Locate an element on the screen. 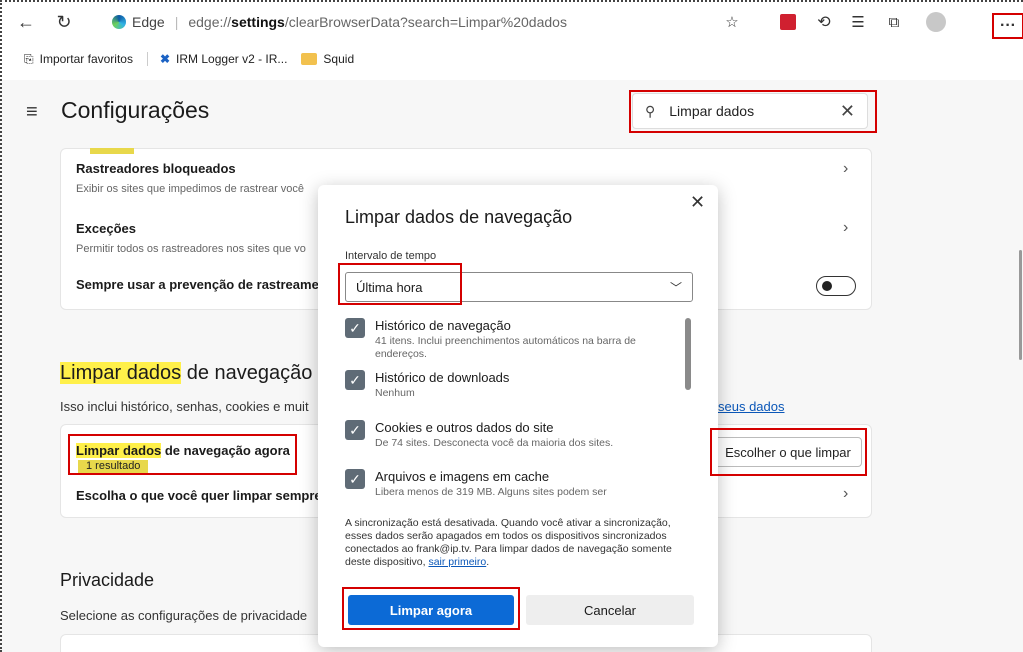 The height and width of the screenshot is (652, 1023). close-icon: ✕ is located at coordinates (697, 202).